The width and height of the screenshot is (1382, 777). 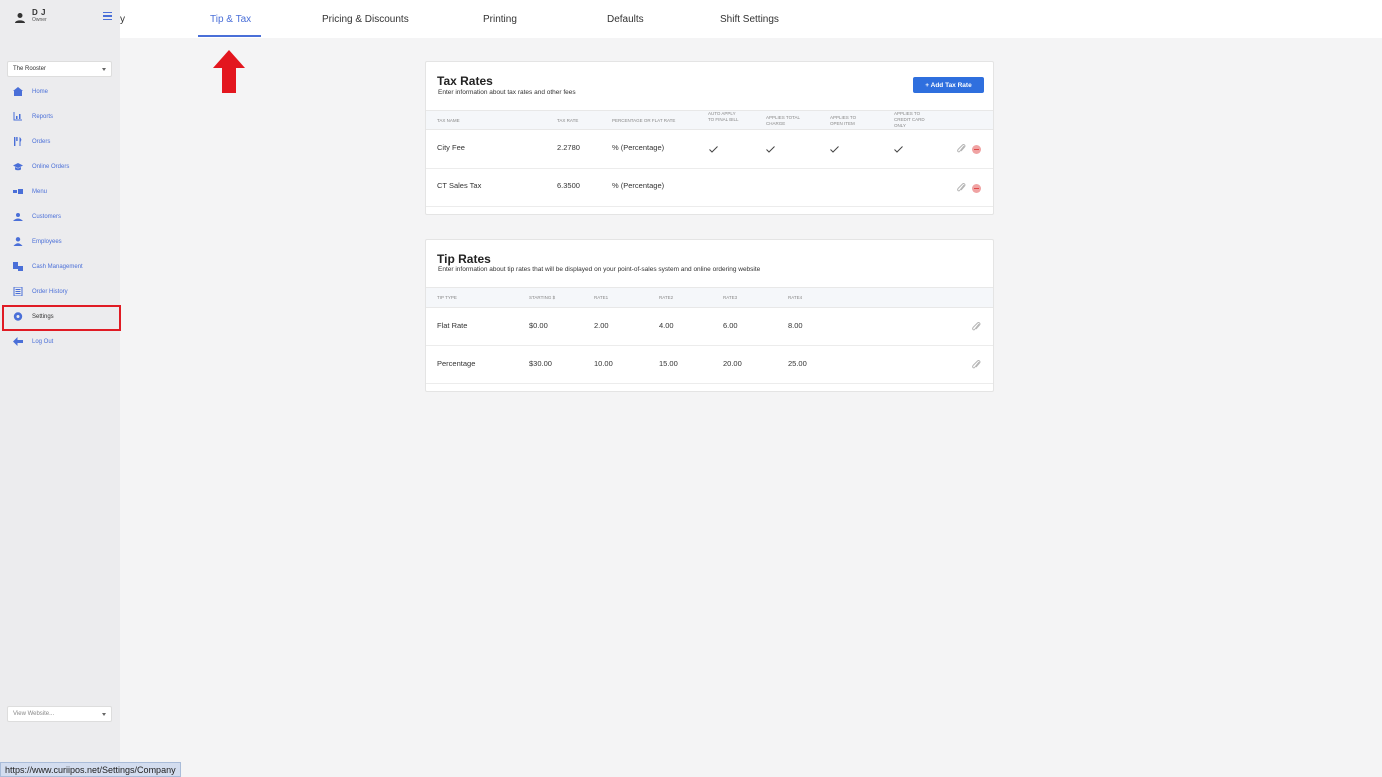 What do you see at coordinates (447, 297) in the screenshot?
I see `th-tip-type: TIP TYPE` at bounding box center [447, 297].